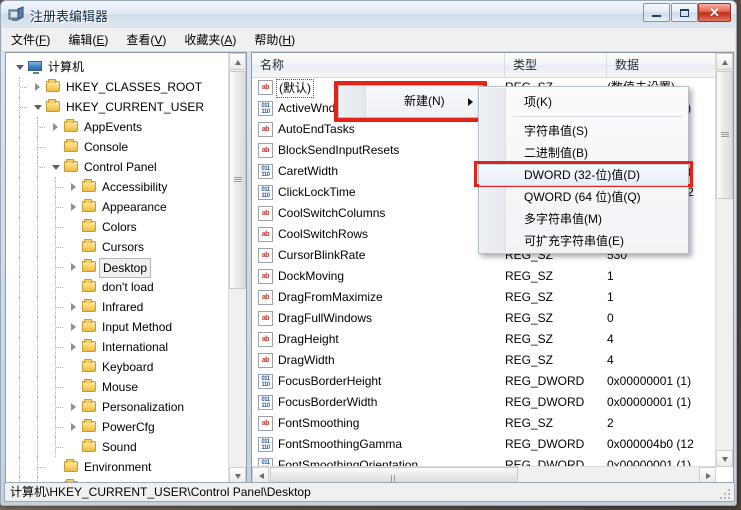  I want to click on menu-v: 查看(V), so click(146, 39).